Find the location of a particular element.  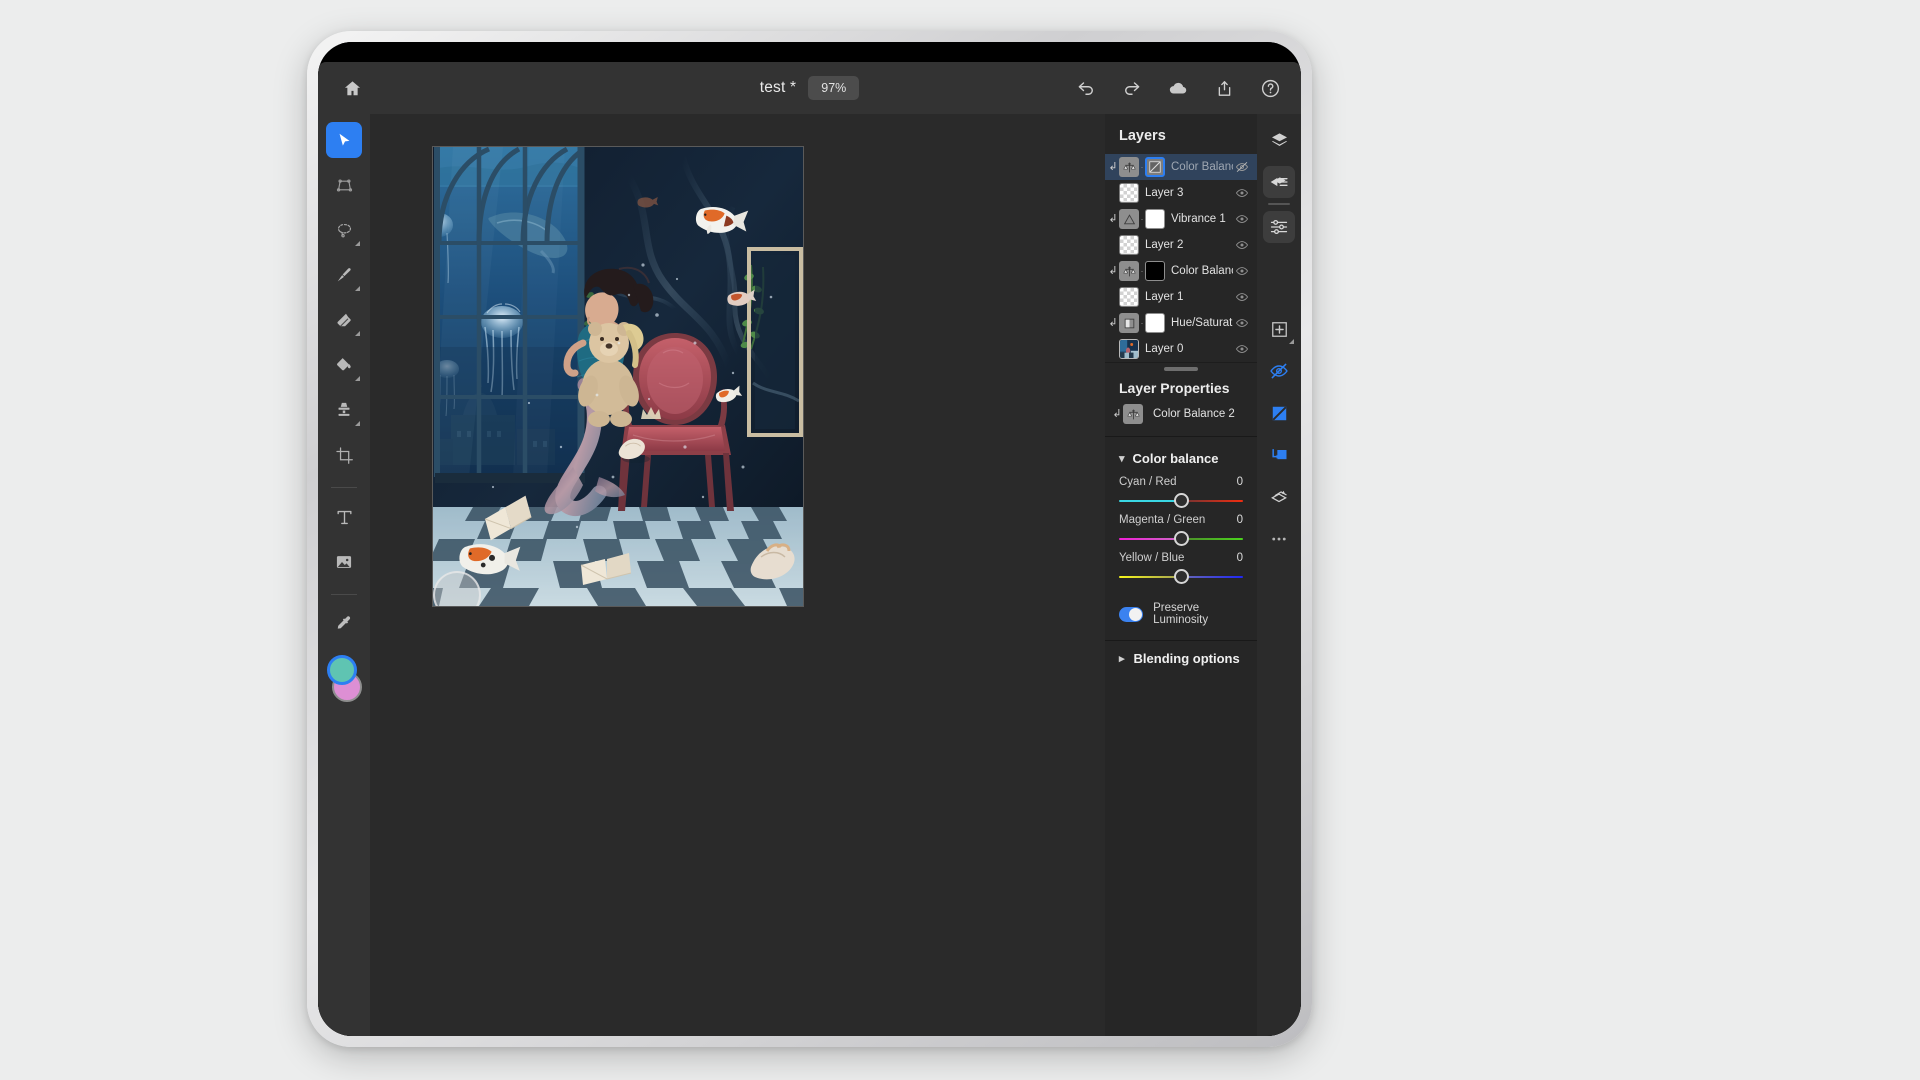

disable-mask-button is located at coordinates (1279, 413).